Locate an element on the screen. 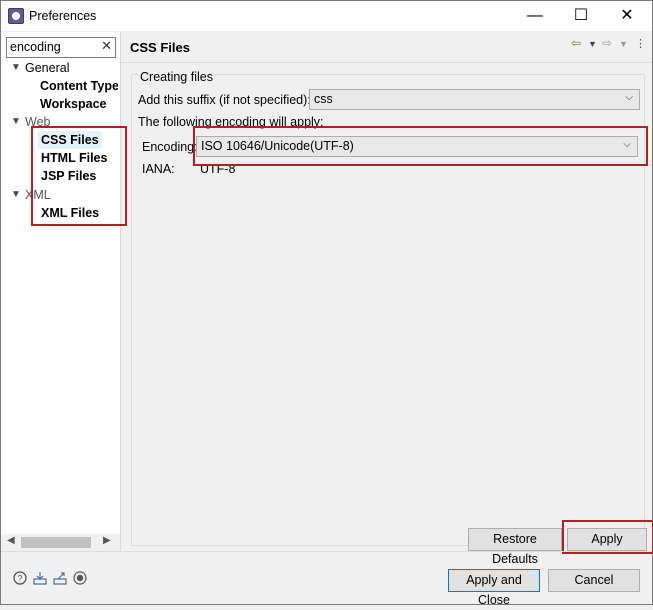 This screenshot has width=653, height=610. export-icon is located at coordinates (60, 578).